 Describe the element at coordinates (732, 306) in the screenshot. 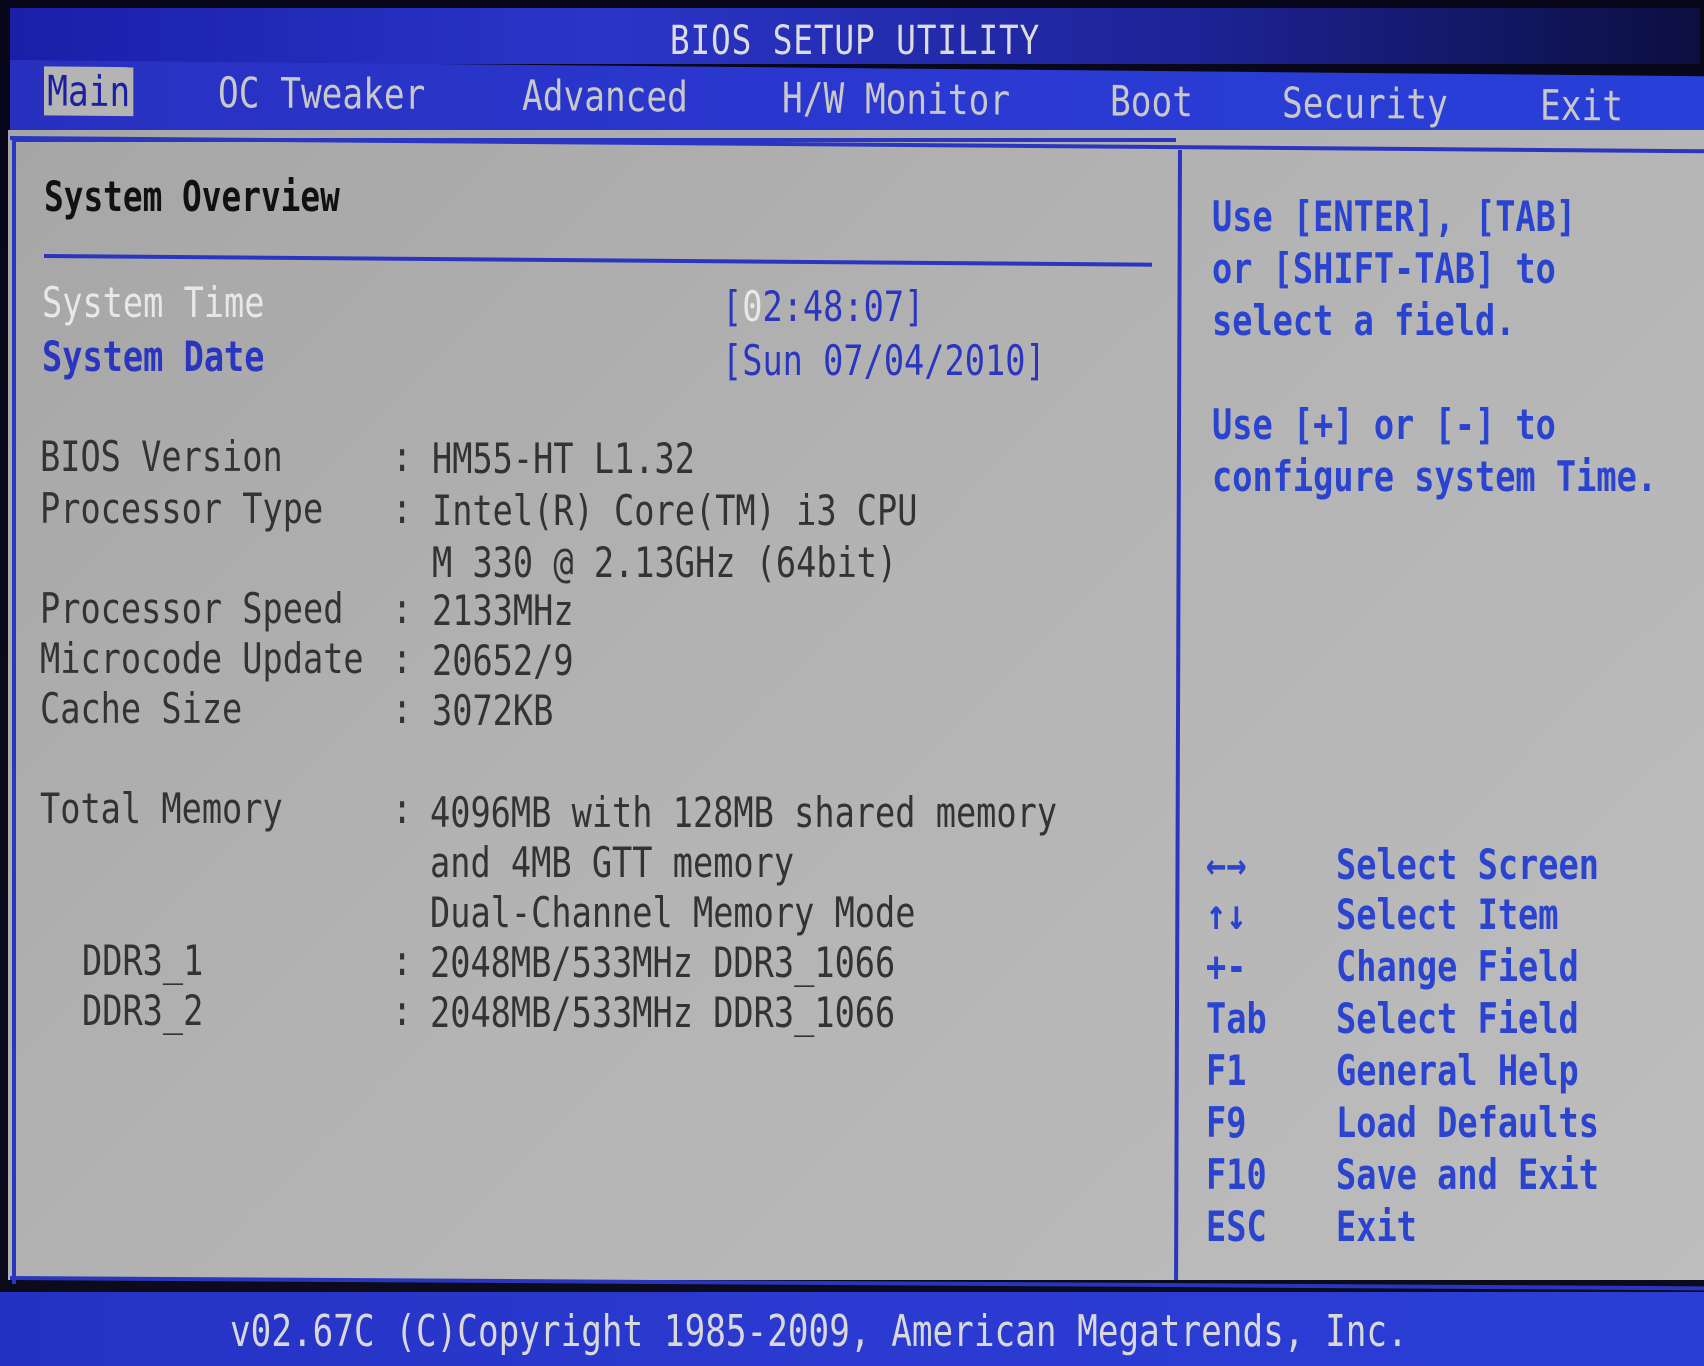

I see `bracket: [` at that location.